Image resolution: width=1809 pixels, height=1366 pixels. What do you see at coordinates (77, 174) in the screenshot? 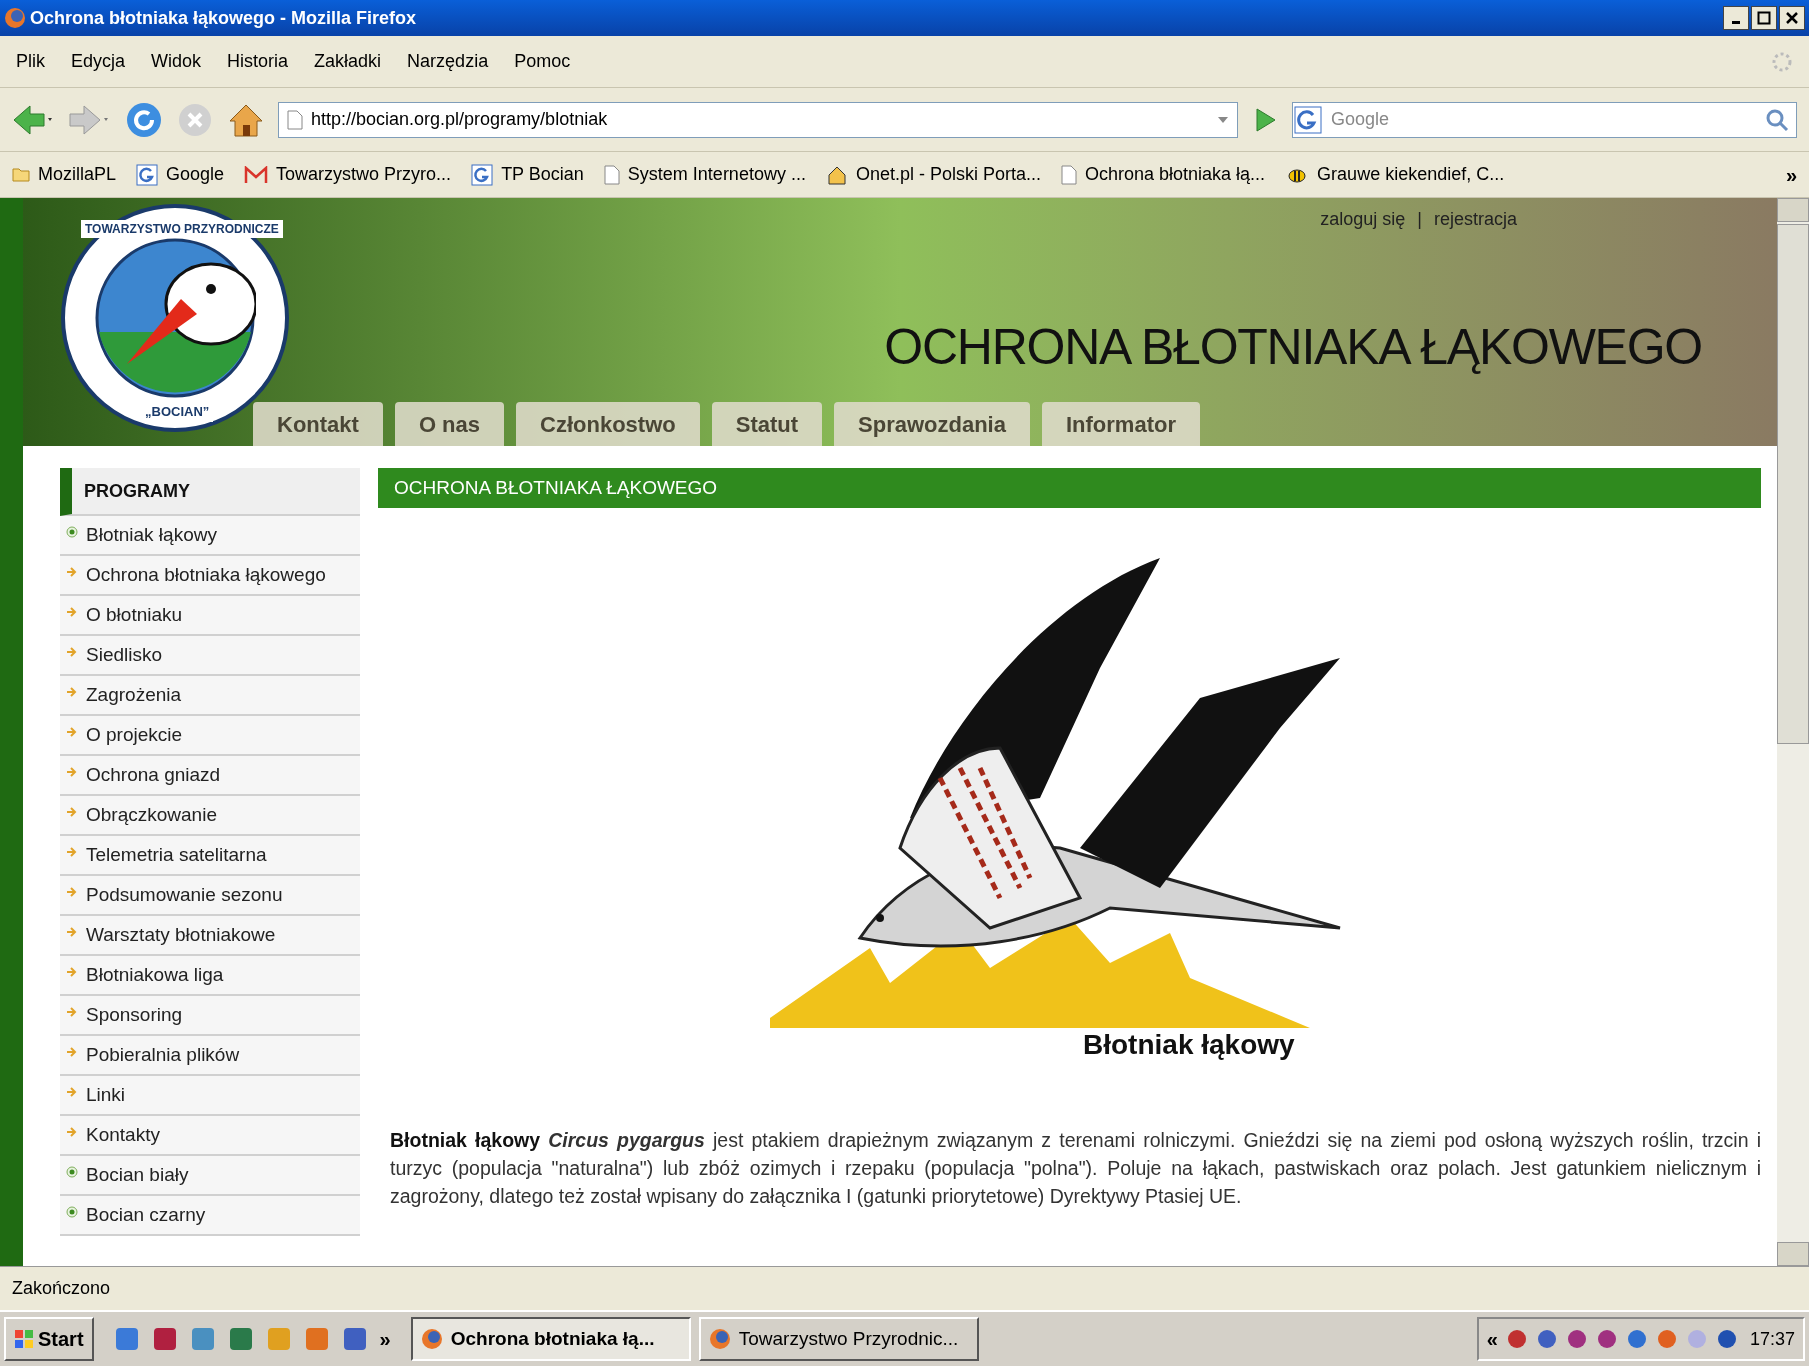
I see `bookmark-link: MozillaPL` at bounding box center [77, 174].